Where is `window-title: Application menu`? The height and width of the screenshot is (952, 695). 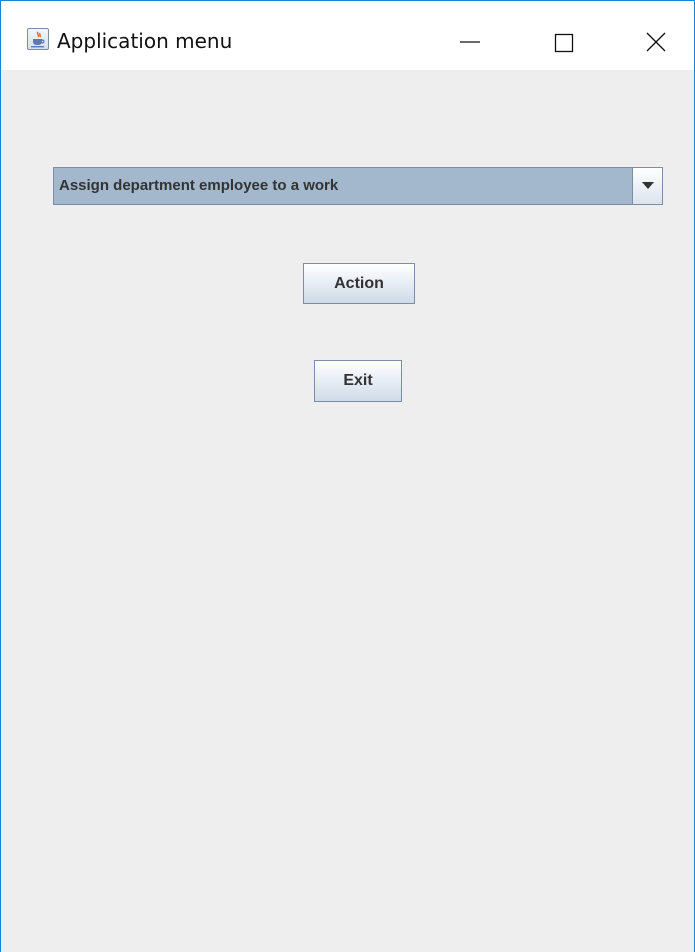 window-title: Application menu is located at coordinates (145, 41).